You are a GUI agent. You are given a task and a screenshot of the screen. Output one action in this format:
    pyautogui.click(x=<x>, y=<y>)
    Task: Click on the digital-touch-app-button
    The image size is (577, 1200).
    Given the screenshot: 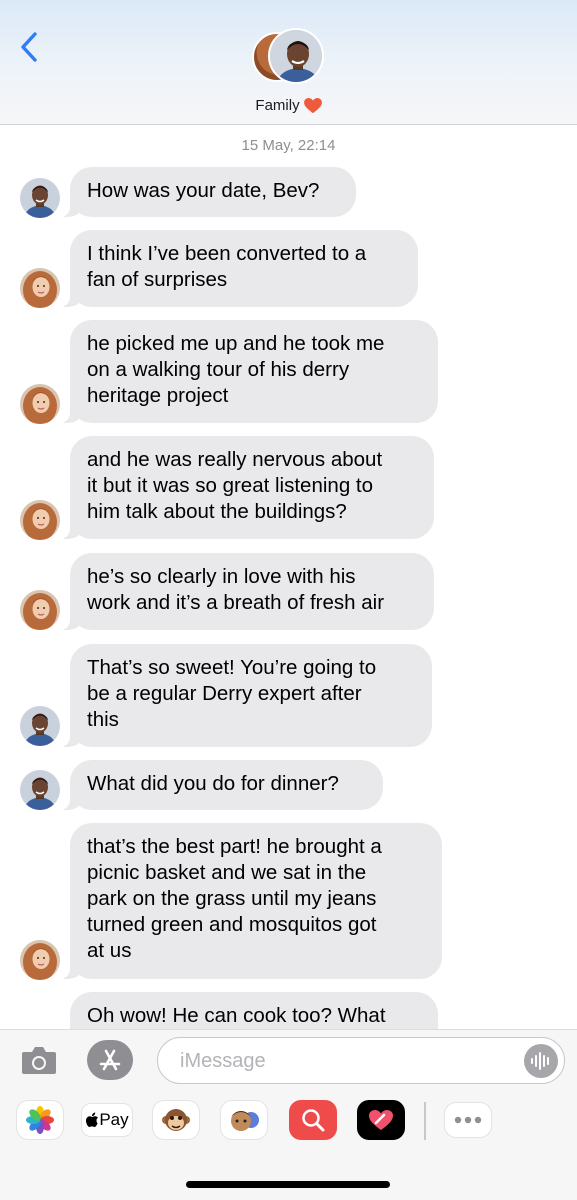 What is the action you would take?
    pyautogui.click(x=381, y=1120)
    